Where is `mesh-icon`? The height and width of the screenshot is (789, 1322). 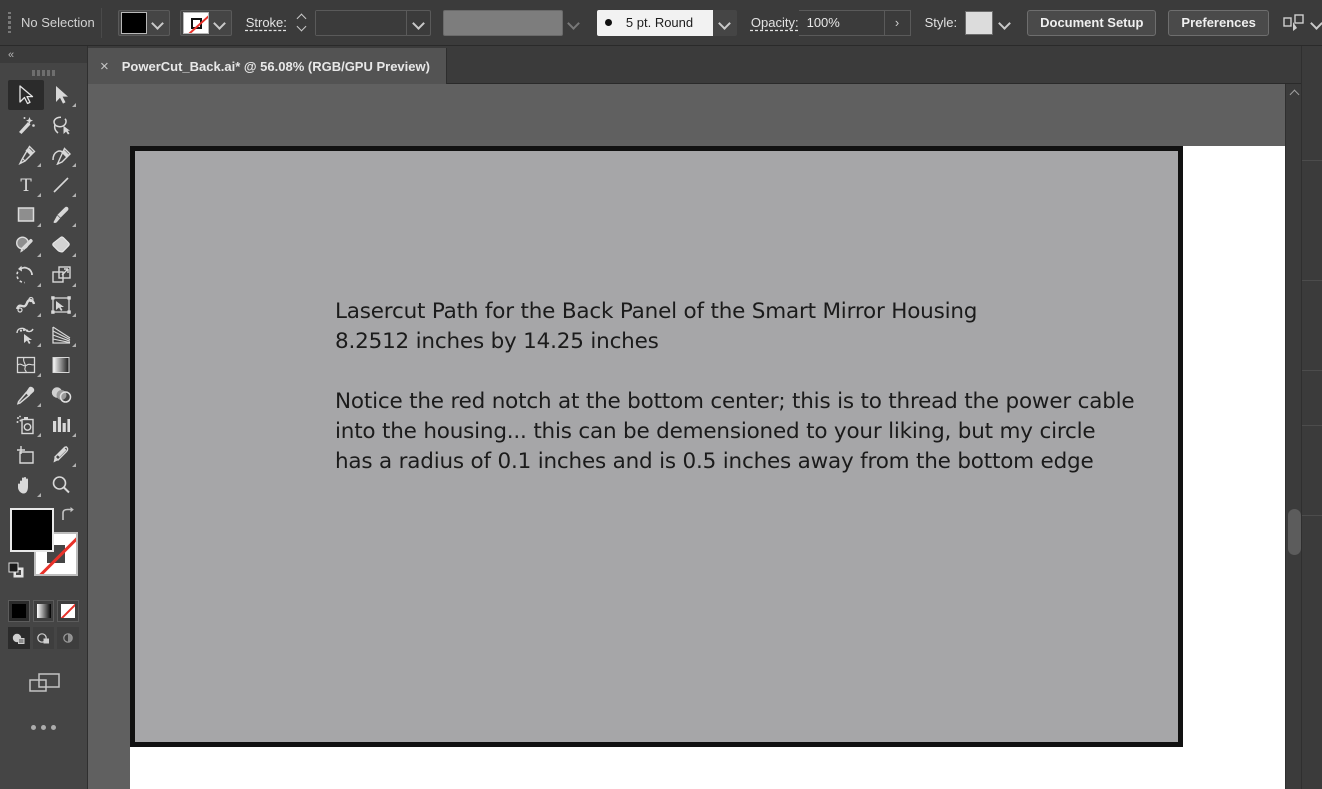
mesh-icon is located at coordinates (25, 365).